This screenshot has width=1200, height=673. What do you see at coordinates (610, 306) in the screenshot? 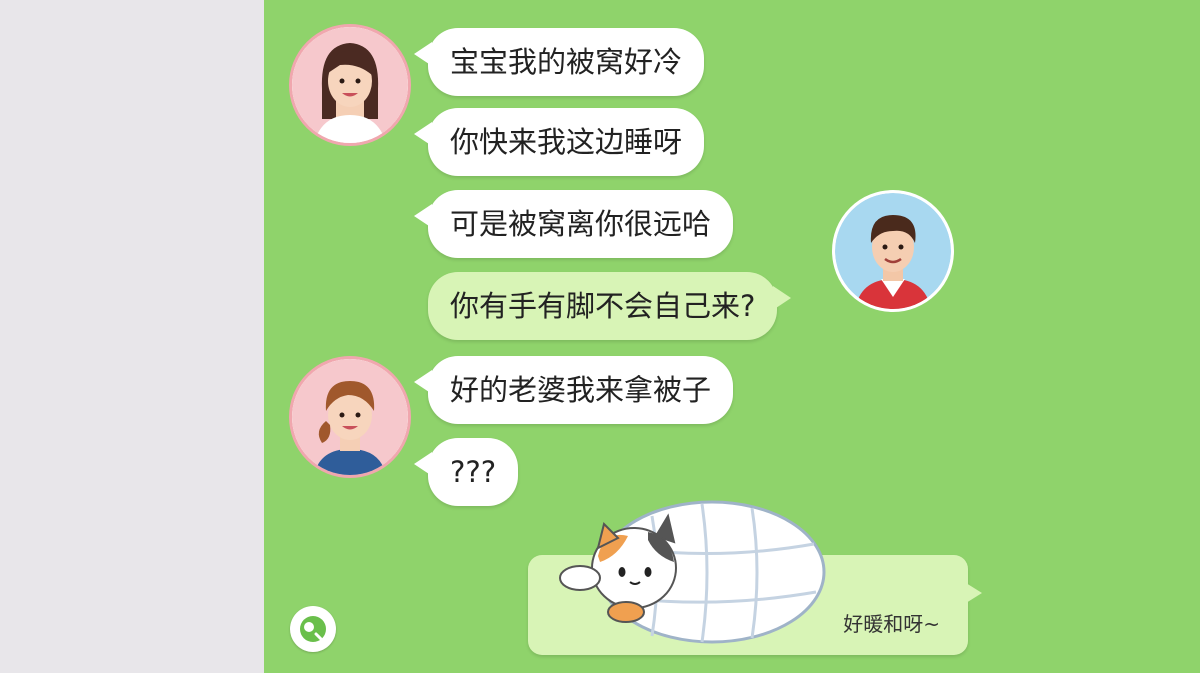
I see `message-bubble-outgoing: 你有手有脚不会自己来?` at bounding box center [610, 306].